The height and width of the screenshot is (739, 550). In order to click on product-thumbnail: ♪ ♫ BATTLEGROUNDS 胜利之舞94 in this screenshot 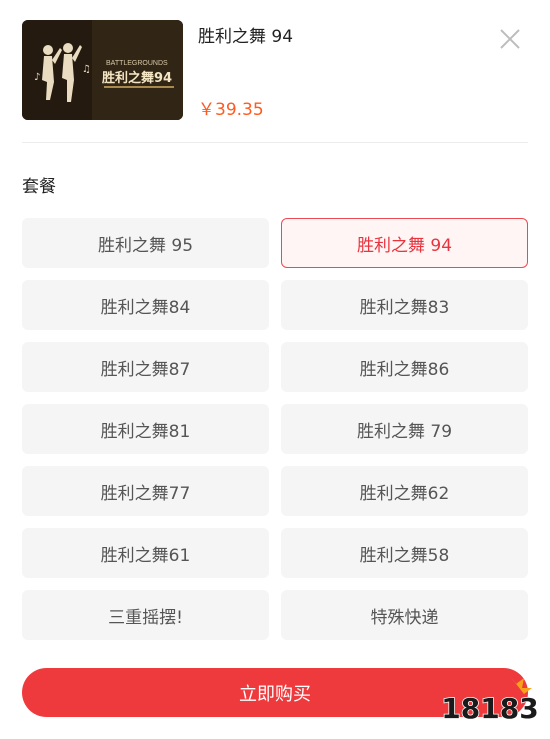, I will do `click(102, 70)`.